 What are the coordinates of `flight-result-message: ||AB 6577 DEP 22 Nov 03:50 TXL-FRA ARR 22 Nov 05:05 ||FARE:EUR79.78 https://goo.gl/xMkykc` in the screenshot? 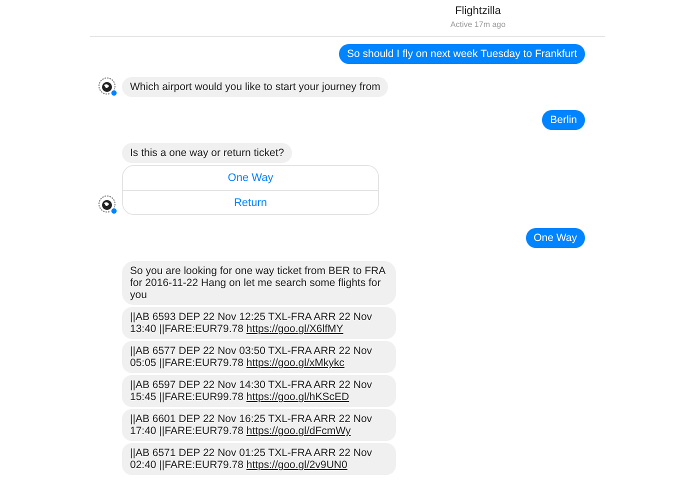 It's located at (259, 357).